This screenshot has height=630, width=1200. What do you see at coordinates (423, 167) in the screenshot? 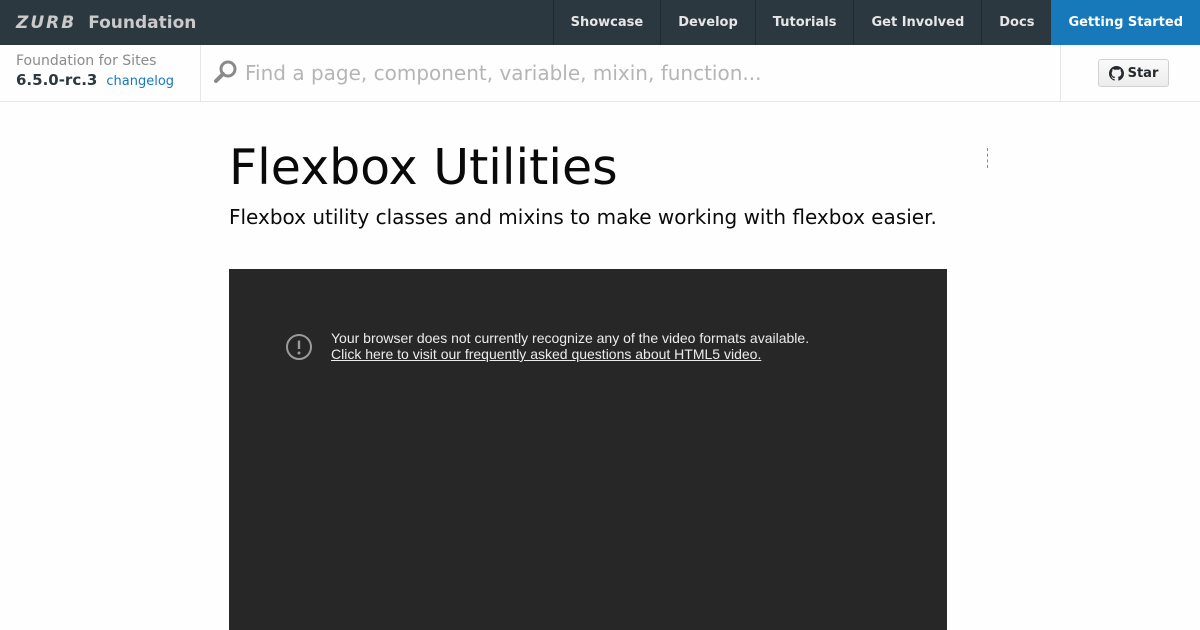
I see `page-title: Flexbox Utilities` at bounding box center [423, 167].